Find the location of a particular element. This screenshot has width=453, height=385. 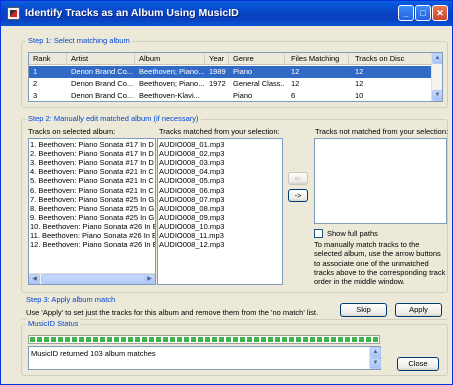

matched-file-item: AUDIO008_08.mp3 is located at coordinates (191, 208).